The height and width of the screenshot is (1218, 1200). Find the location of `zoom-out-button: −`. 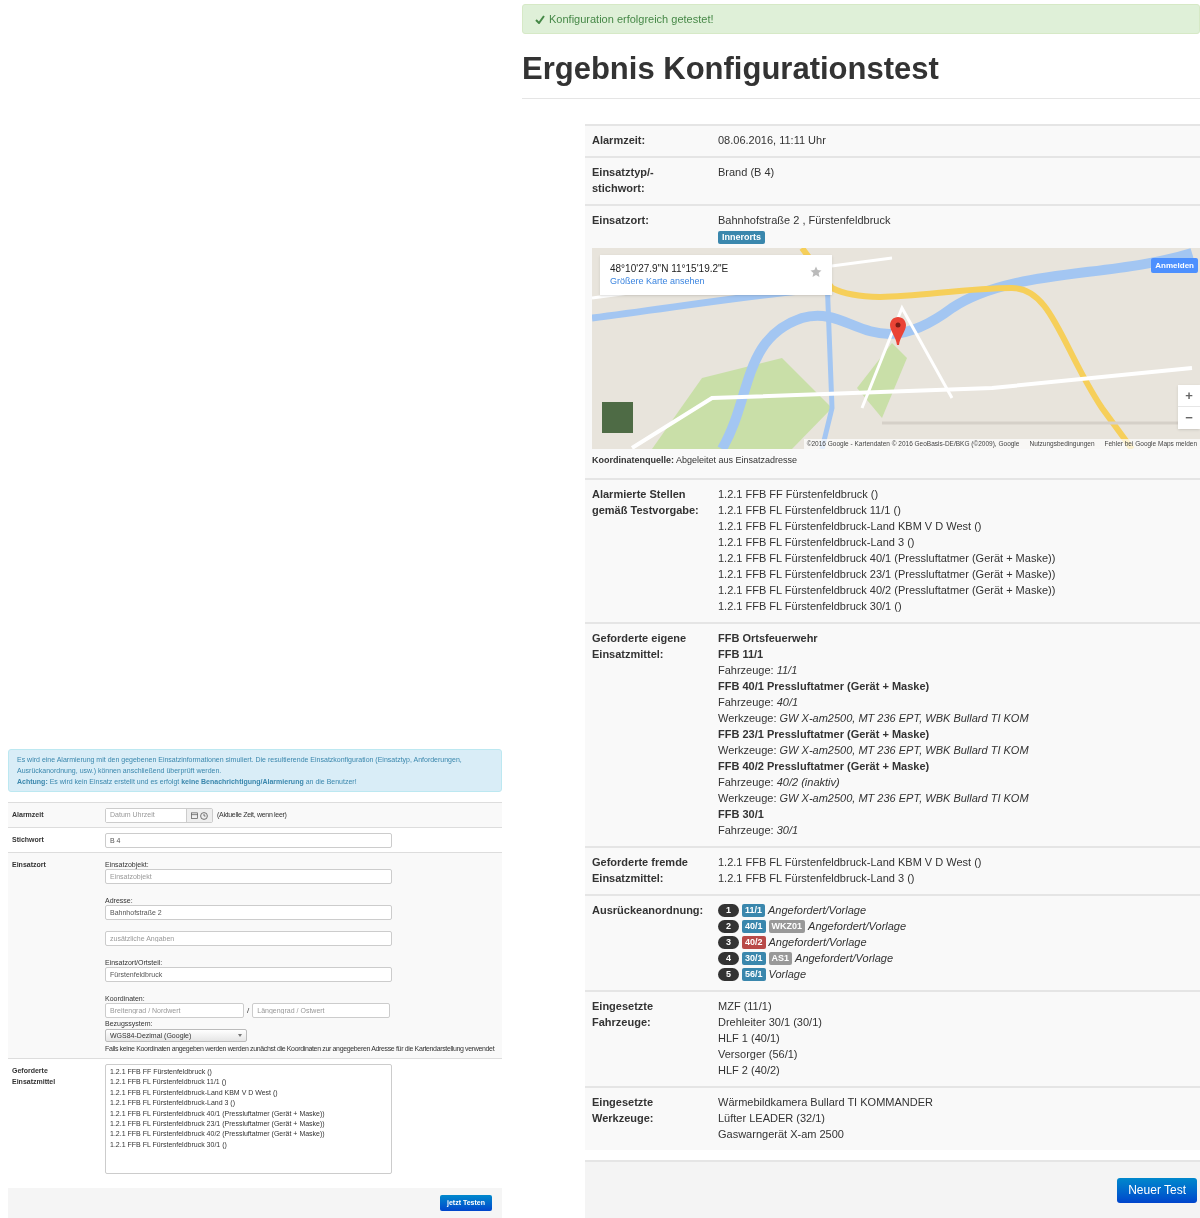

zoom-out-button: − is located at coordinates (1189, 418).